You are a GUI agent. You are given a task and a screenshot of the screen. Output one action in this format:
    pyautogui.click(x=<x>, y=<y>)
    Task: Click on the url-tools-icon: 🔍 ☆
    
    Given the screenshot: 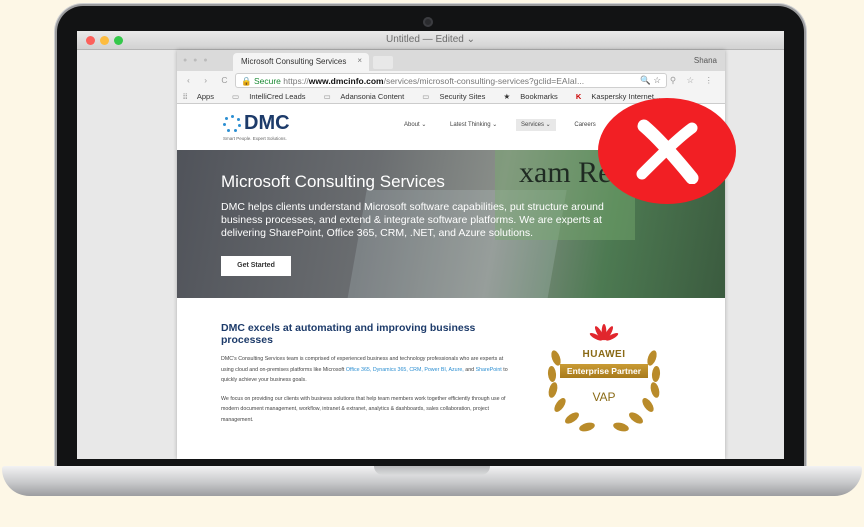 What is the action you would take?
    pyautogui.click(x=650, y=80)
    